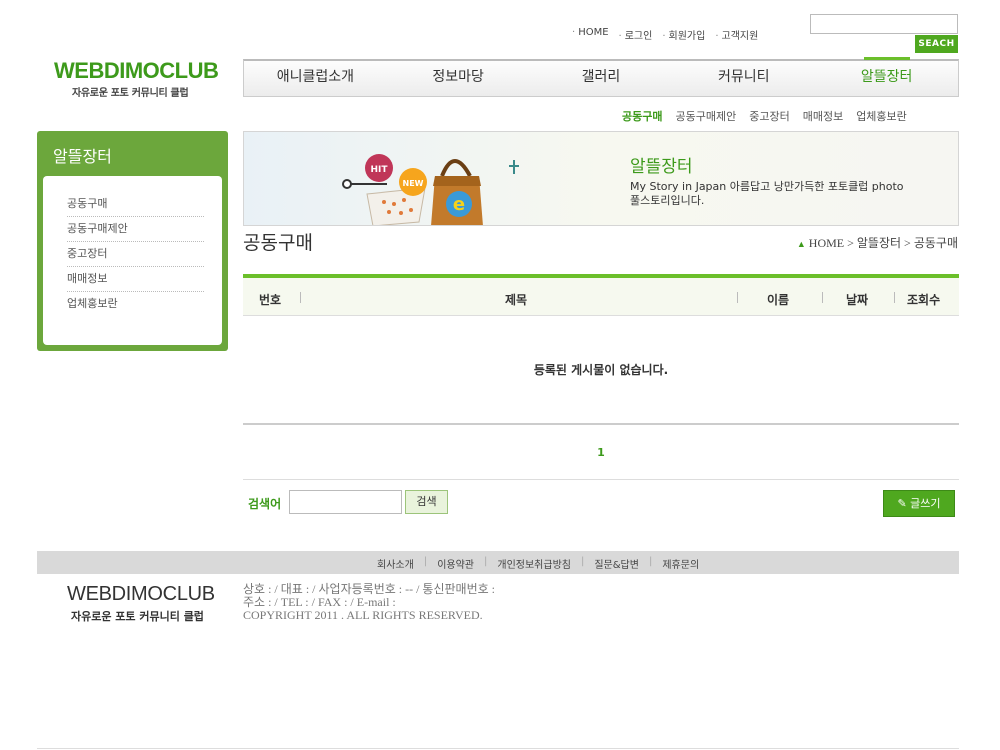 The image size is (1000, 750). What do you see at coordinates (82, 156) in the screenshot?
I see `side-menu-title: 알뜰장터` at bounding box center [82, 156].